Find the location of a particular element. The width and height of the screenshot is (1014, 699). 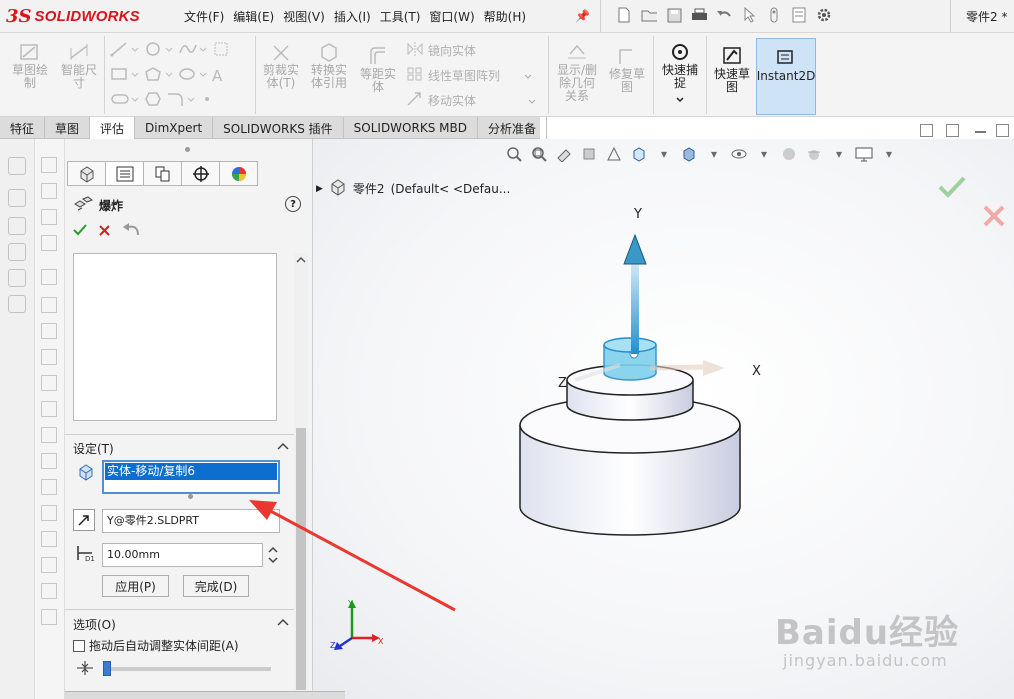

polygon-icon is located at coordinates (159, 75).